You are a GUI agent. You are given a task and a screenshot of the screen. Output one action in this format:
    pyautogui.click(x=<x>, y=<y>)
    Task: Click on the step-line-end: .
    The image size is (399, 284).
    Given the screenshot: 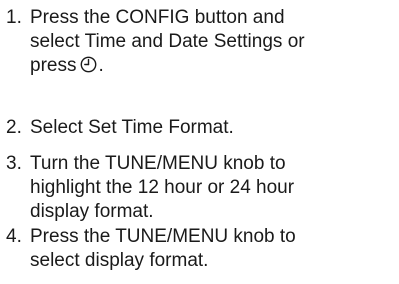 What is the action you would take?
    pyautogui.click(x=101, y=65)
    